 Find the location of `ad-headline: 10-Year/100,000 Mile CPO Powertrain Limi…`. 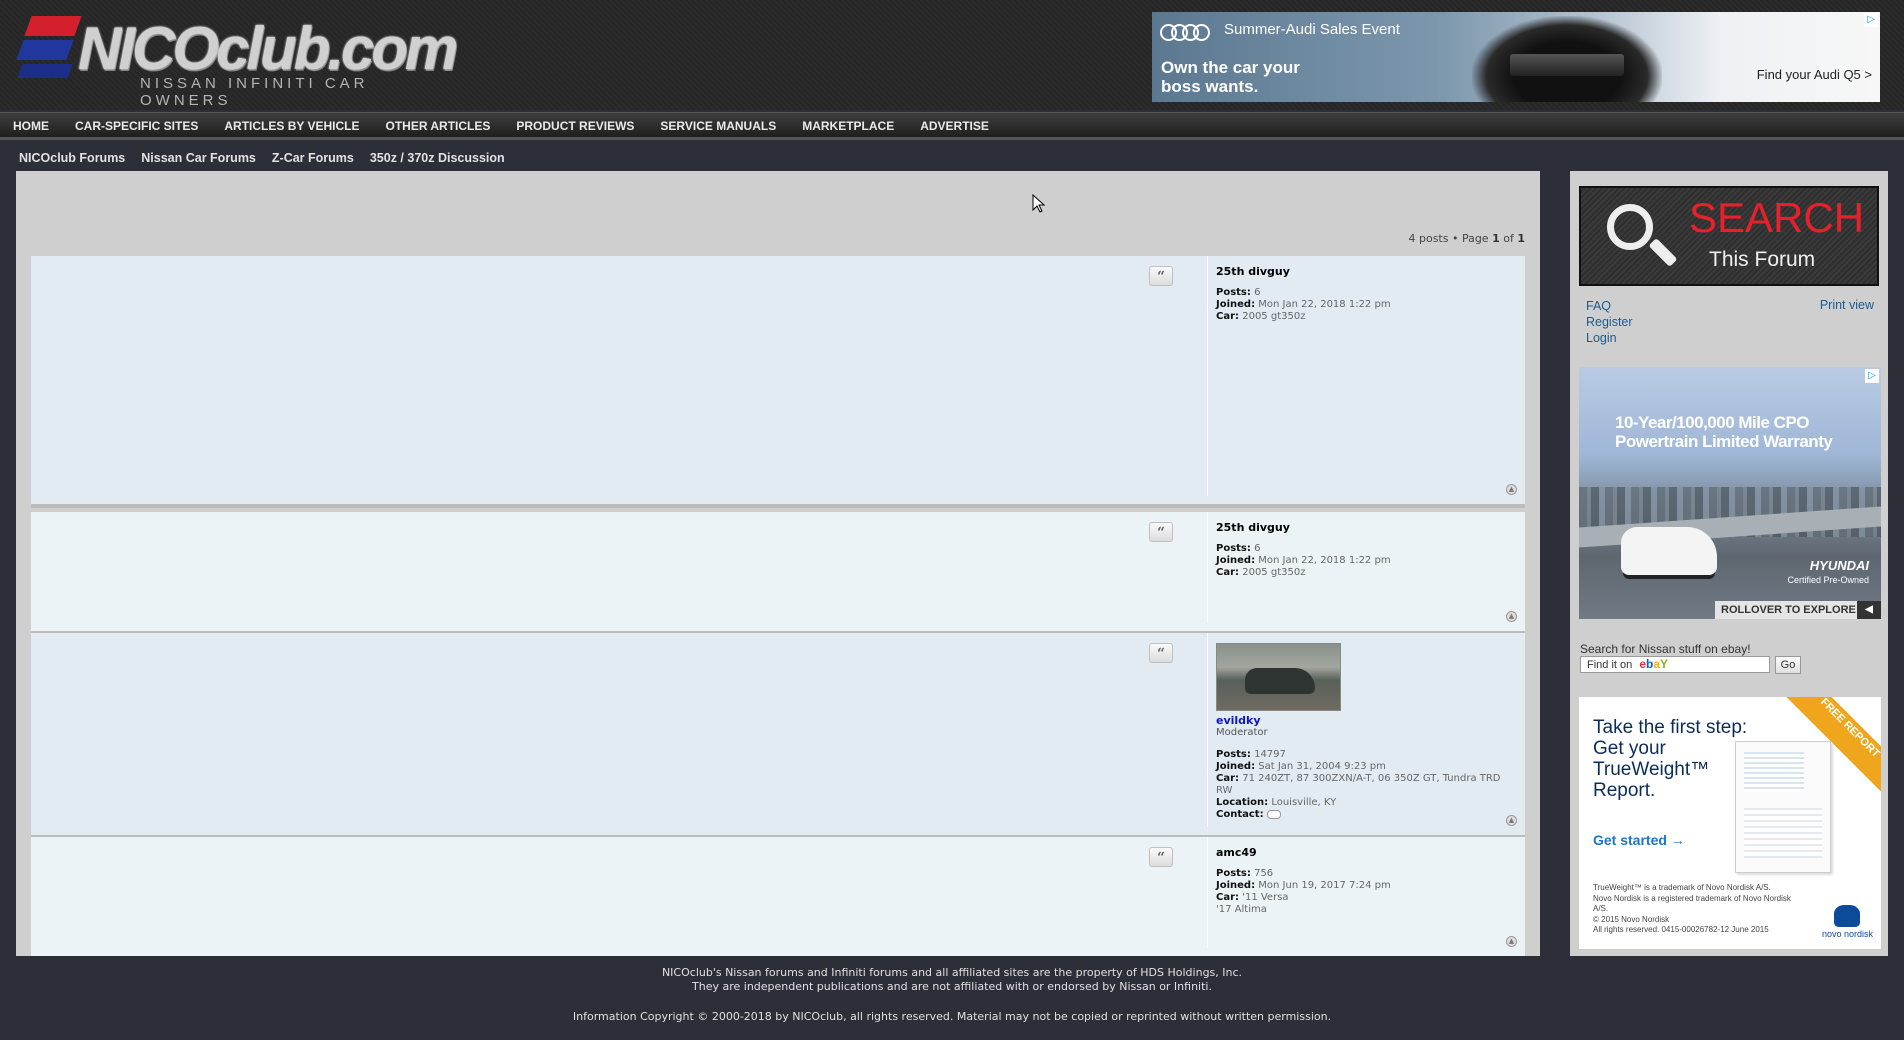

ad-headline: 10-Year/100,000 Mile CPO Powertrain Limi… is located at coordinates (1724, 432).